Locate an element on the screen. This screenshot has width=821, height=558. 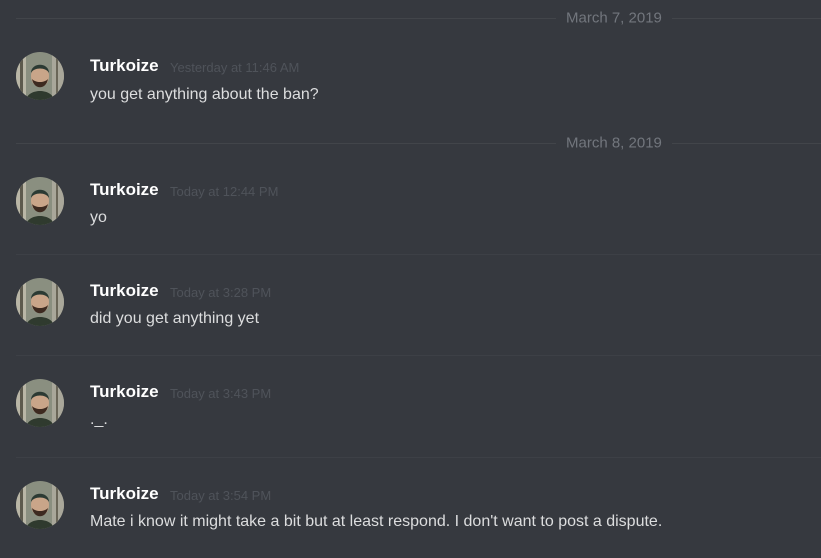
message-content: ._. is located at coordinates (99, 419).